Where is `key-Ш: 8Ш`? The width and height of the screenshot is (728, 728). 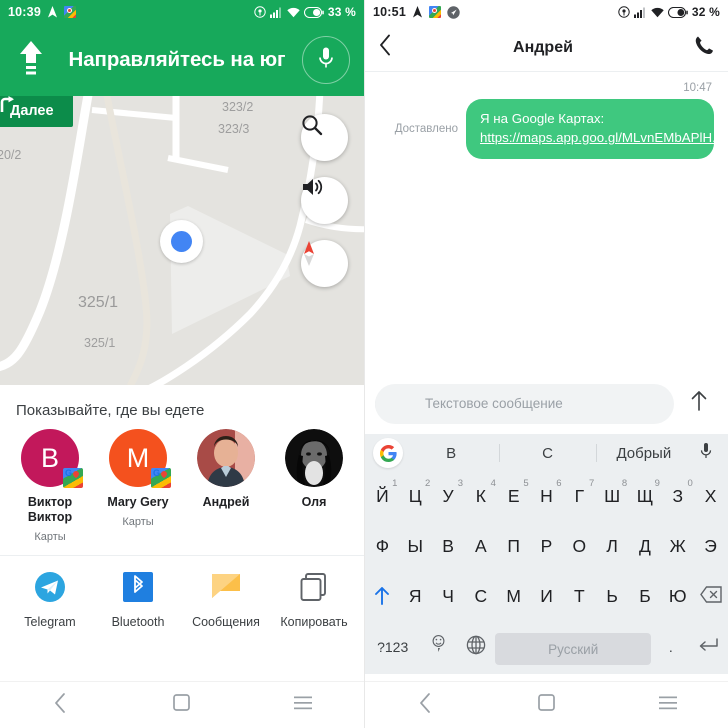 key-Ш: 8Ш is located at coordinates (612, 497).